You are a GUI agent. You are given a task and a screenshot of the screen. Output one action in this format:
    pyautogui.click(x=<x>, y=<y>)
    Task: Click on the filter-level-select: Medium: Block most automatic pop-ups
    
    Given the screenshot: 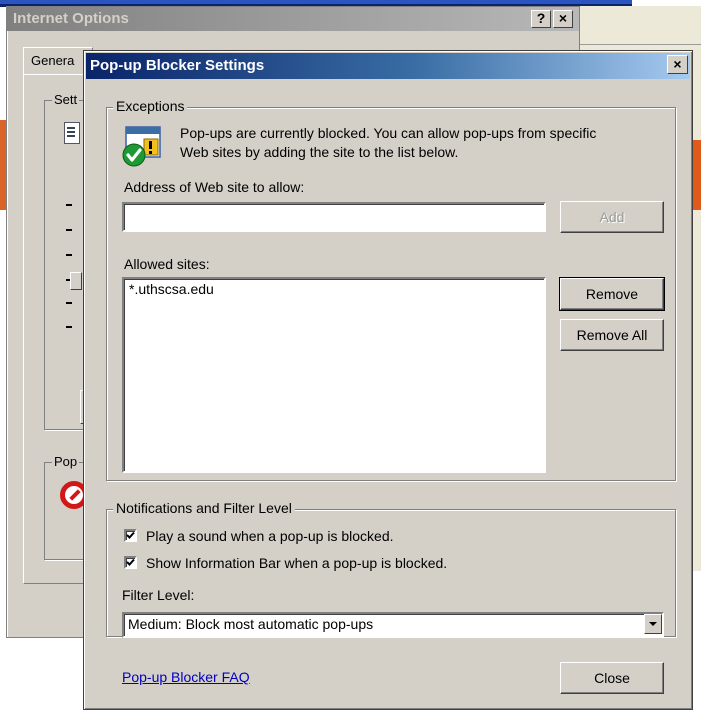 What is the action you would take?
    pyautogui.click(x=393, y=625)
    